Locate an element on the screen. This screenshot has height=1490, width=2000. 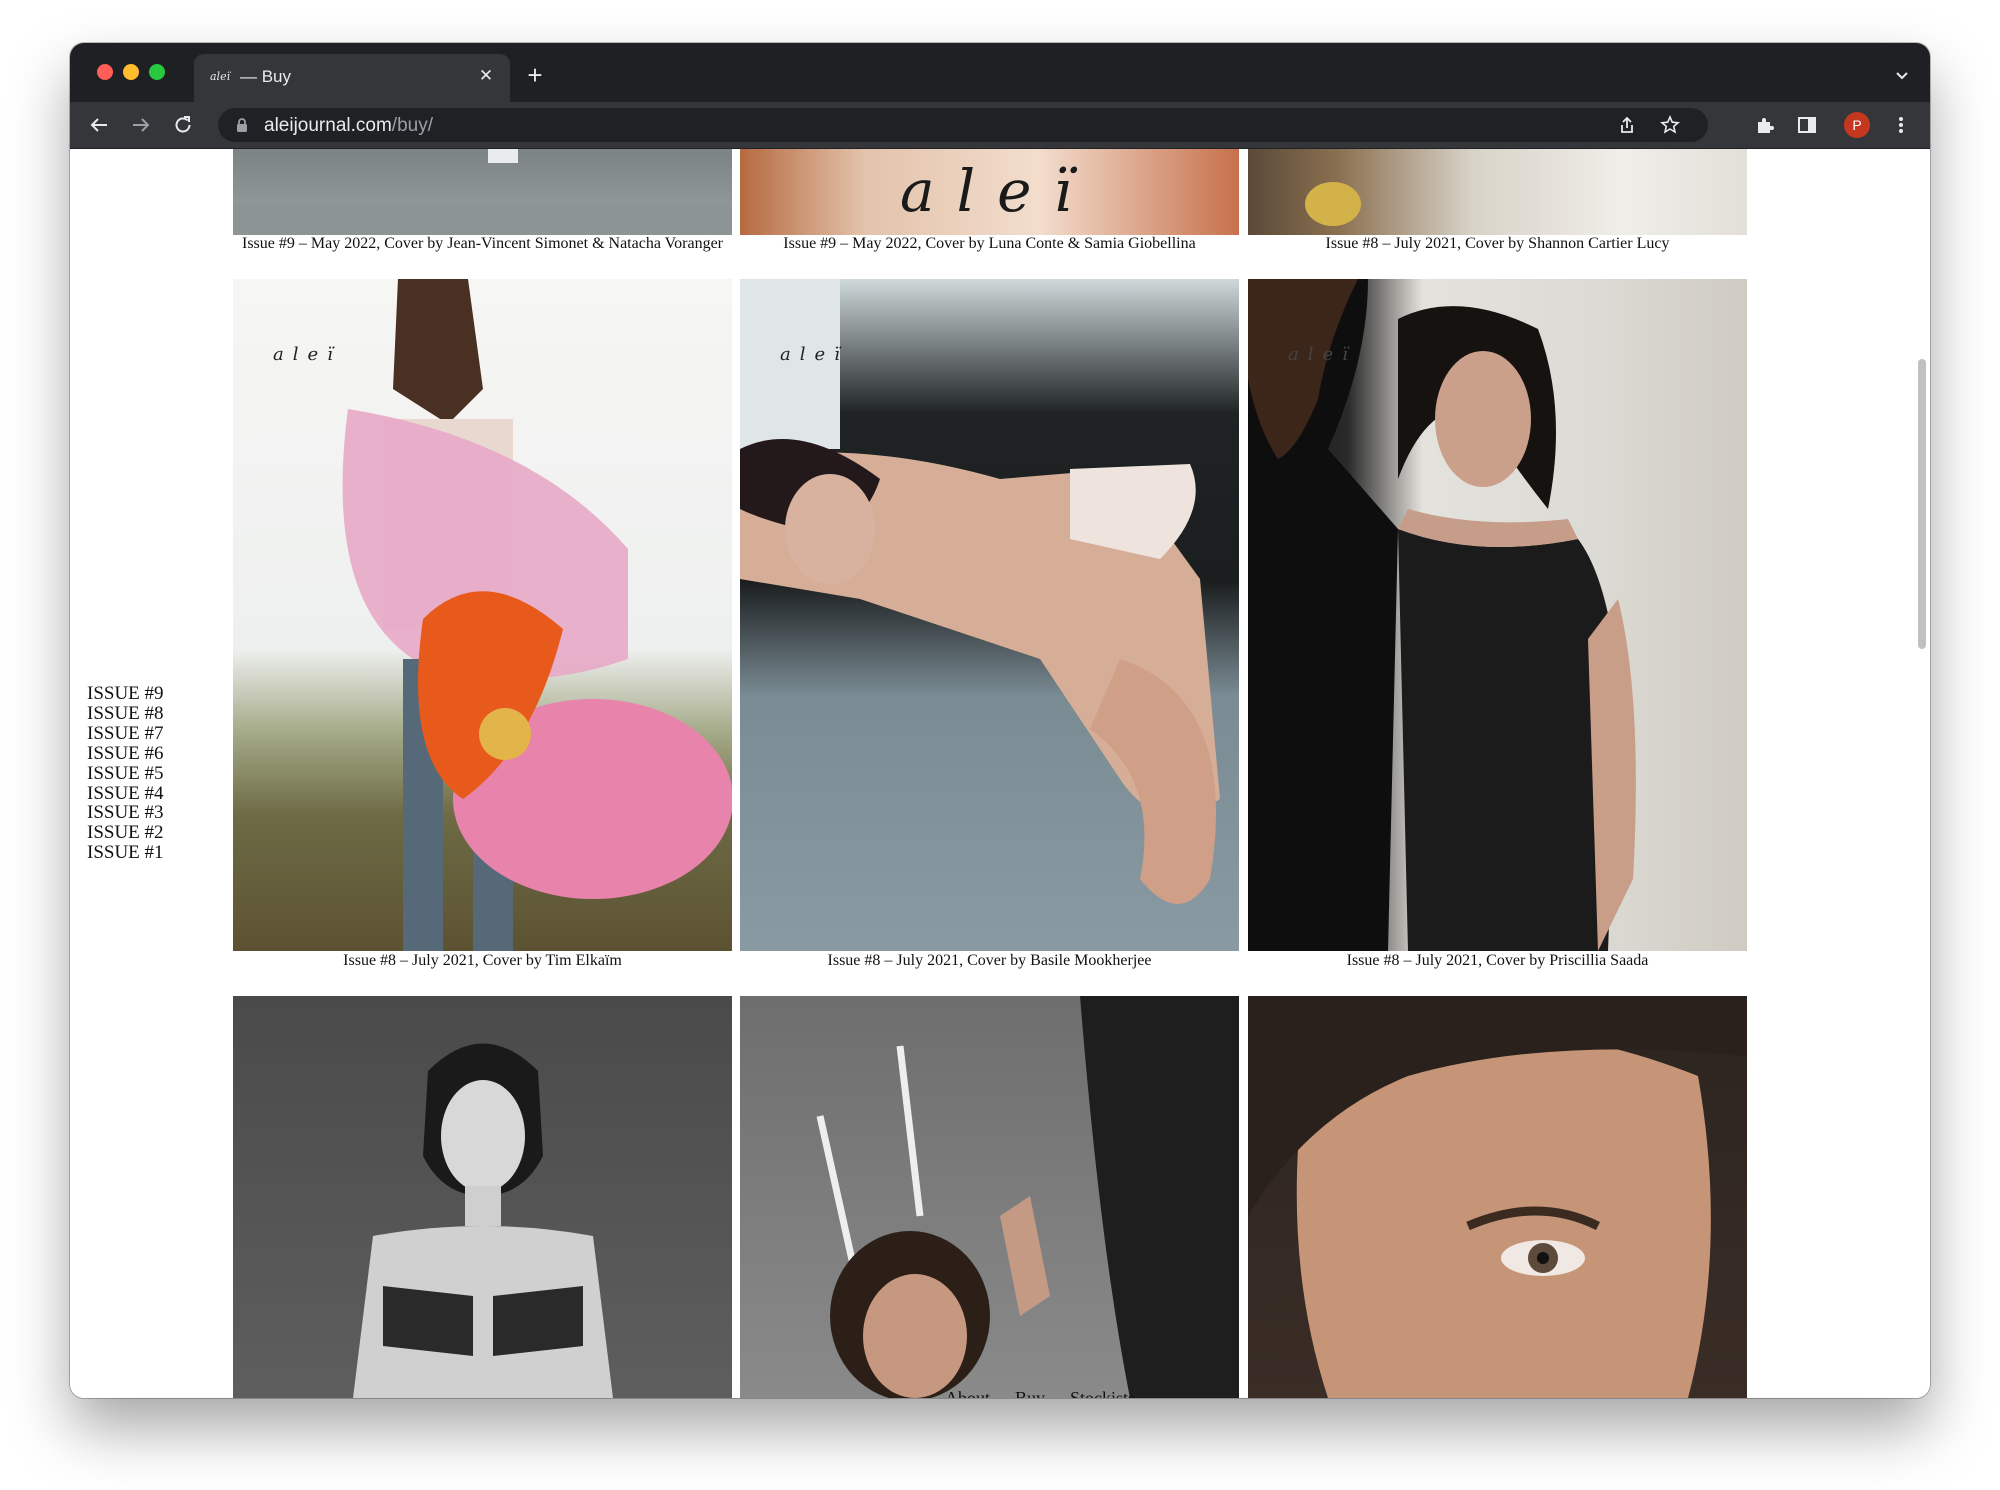
tab-strip: aleï — Buy ✕ + is located at coordinates (1000, 72).